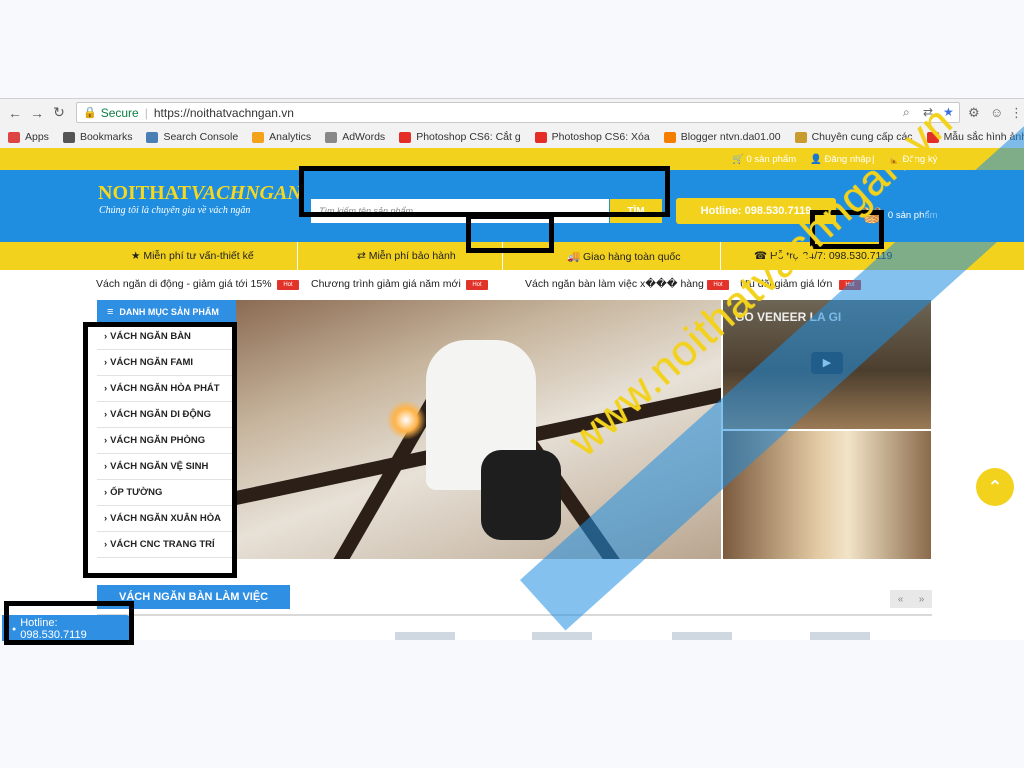  Describe the element at coordinates (59, 112) in the screenshot. I see `reload-icon: ↻` at that location.